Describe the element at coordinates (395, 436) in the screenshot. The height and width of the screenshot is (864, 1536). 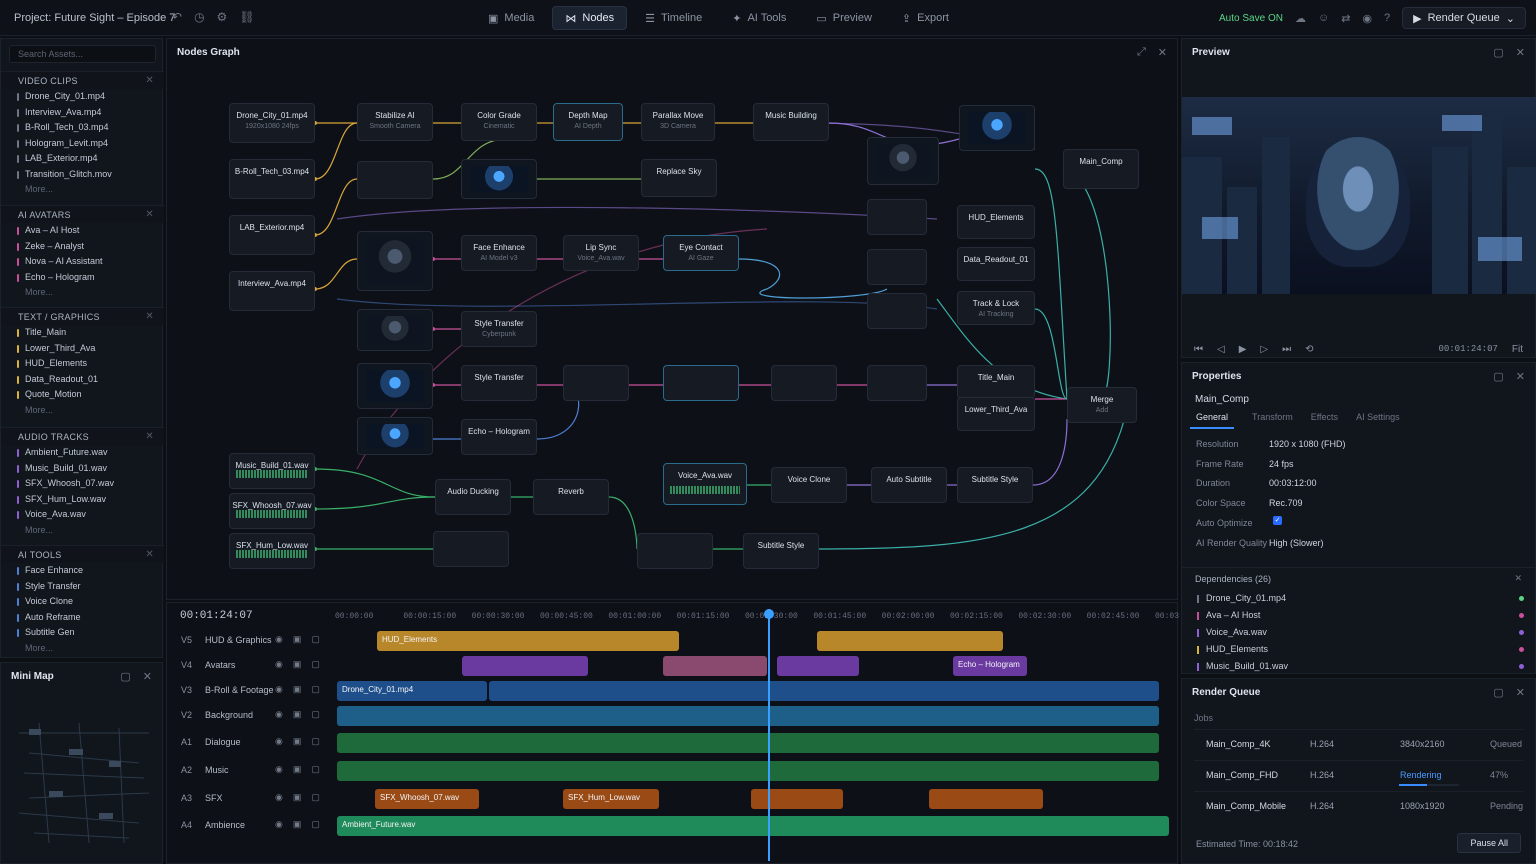
I see `node-echo-avatar` at that location.